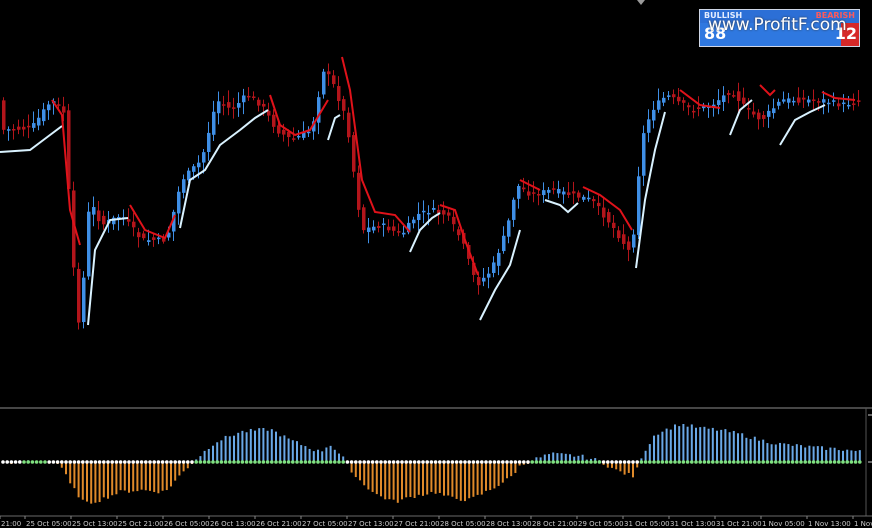 This screenshot has height=528, width=872. Describe the element at coordinates (233, 524) in the screenshot. I see `time-label: 26 Oct 13:00` at that location.